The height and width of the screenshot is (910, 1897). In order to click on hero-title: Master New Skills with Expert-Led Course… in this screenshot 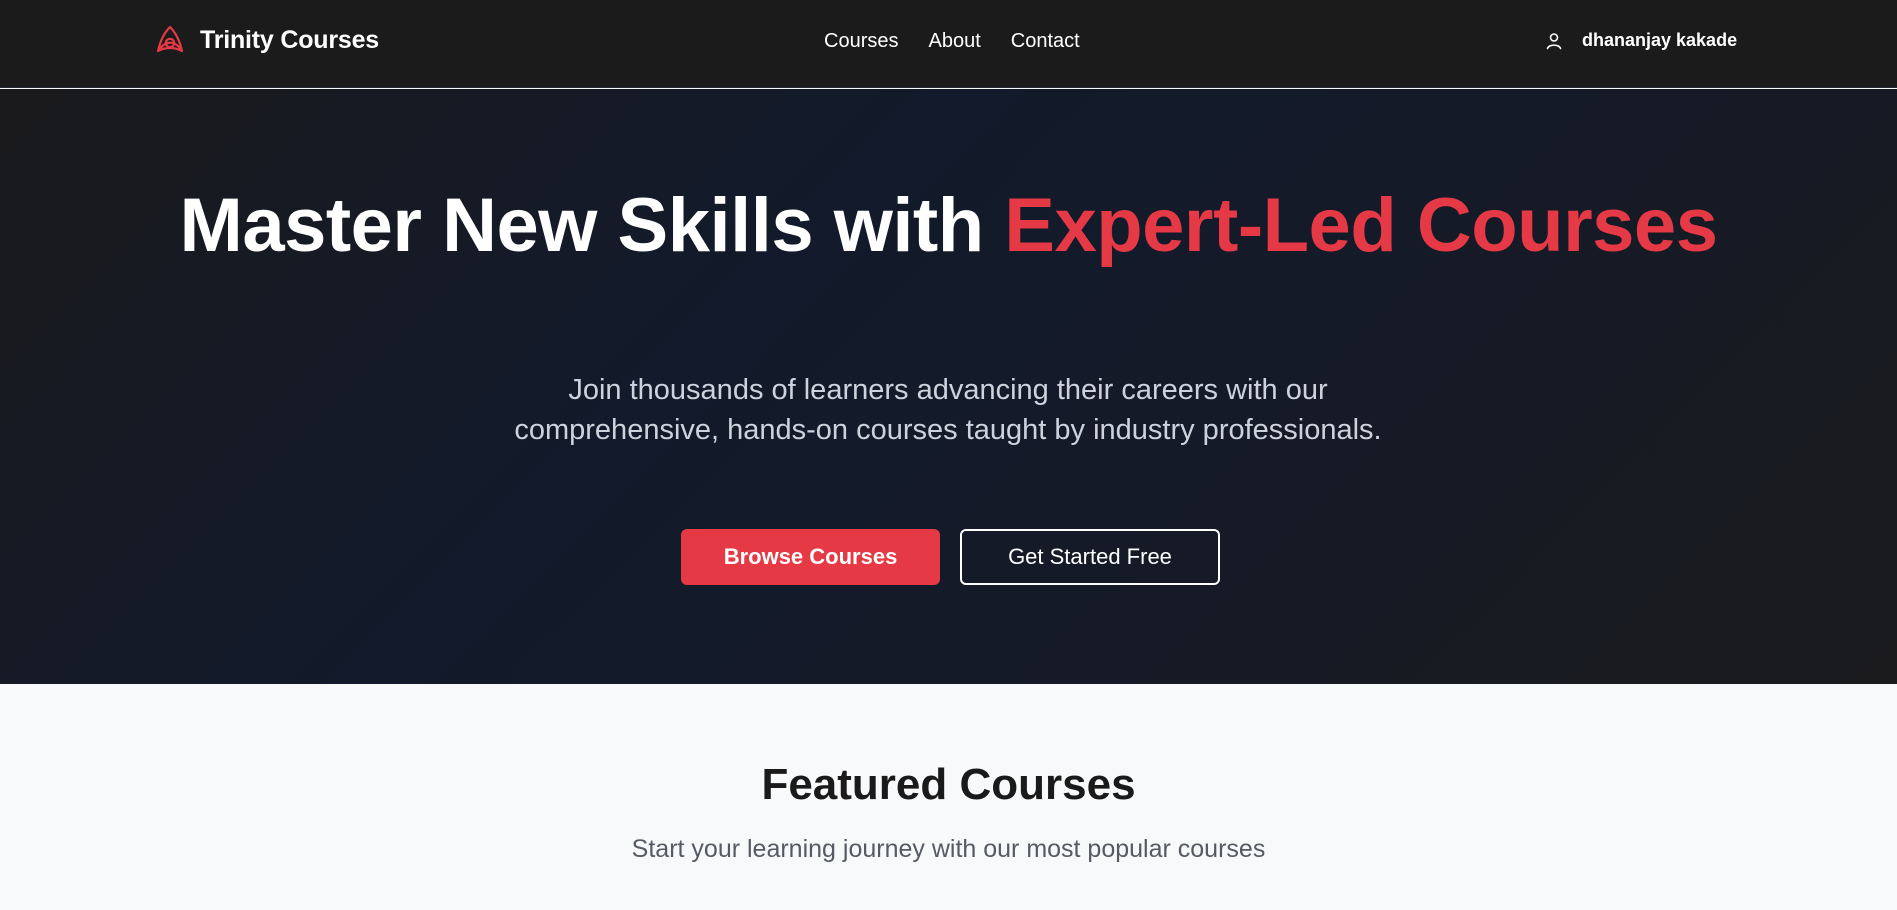, I will do `click(948, 226)`.